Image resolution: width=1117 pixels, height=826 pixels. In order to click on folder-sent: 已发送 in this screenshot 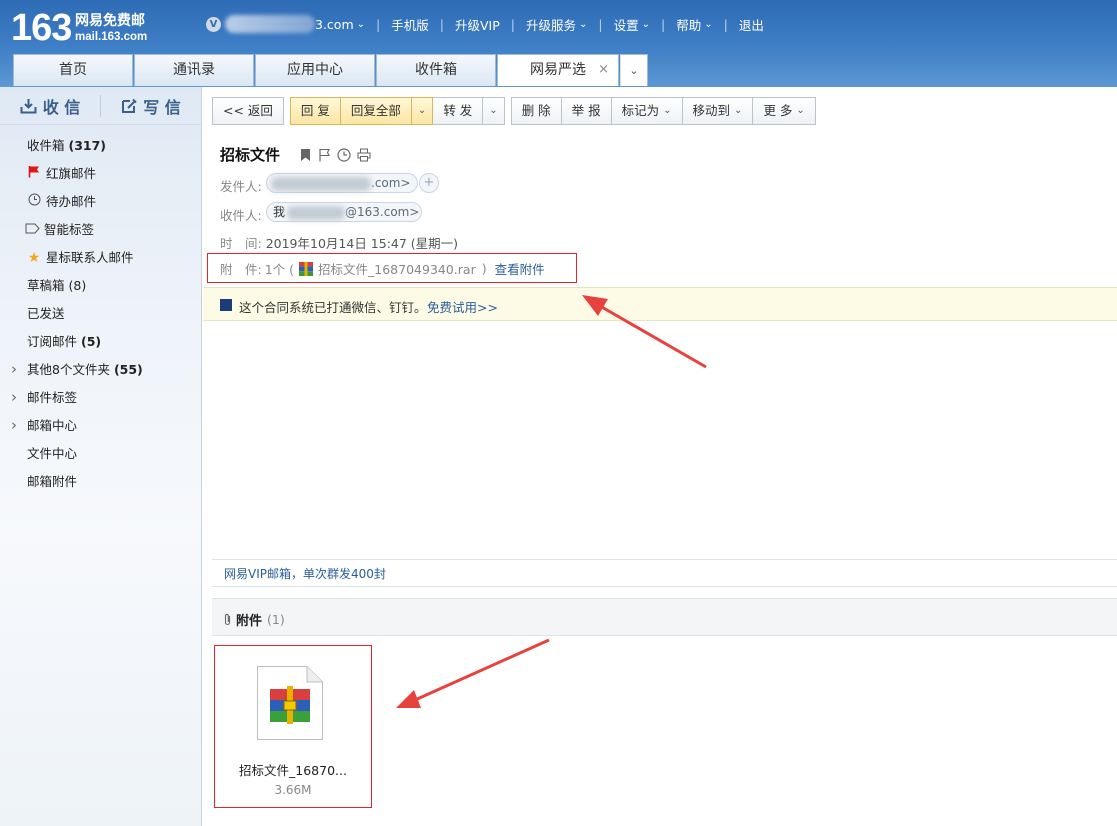, I will do `click(100, 314)`.